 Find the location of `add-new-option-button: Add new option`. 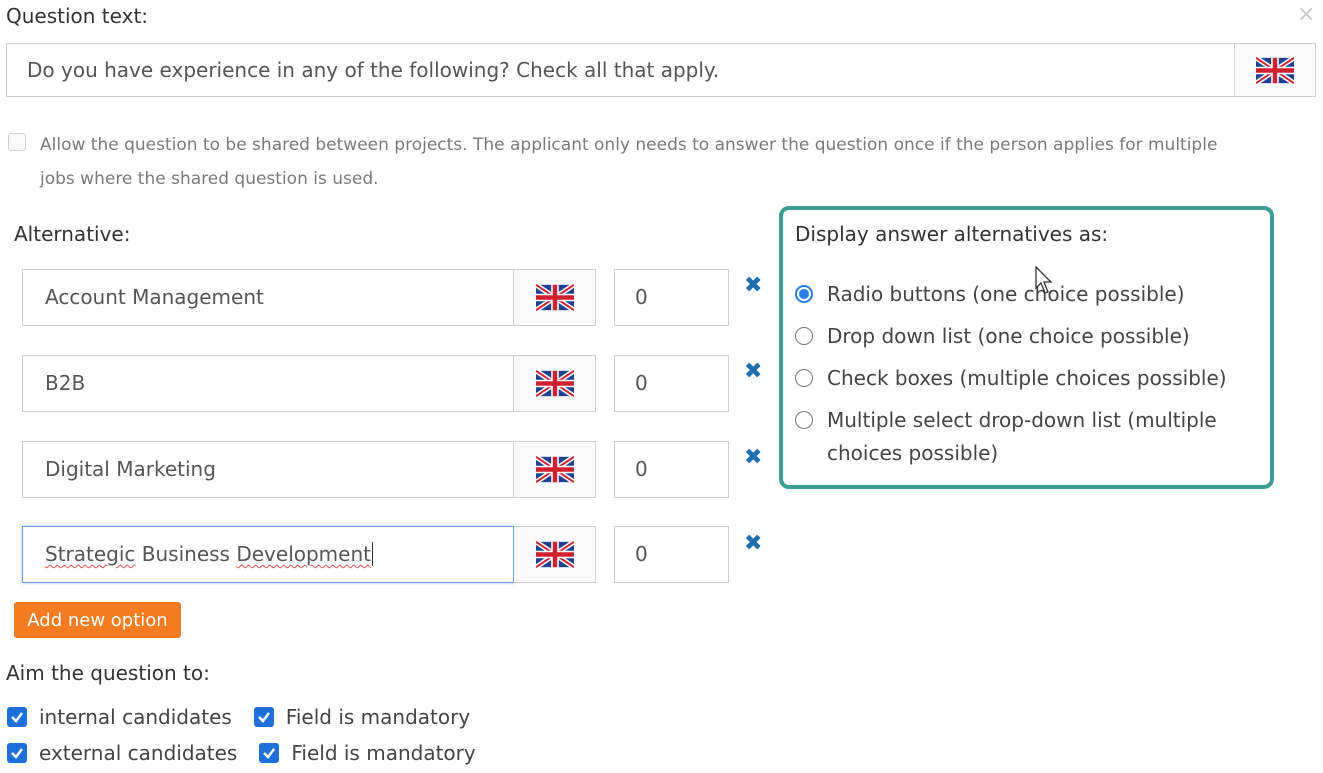

add-new-option-button: Add new option is located at coordinates (97, 620).